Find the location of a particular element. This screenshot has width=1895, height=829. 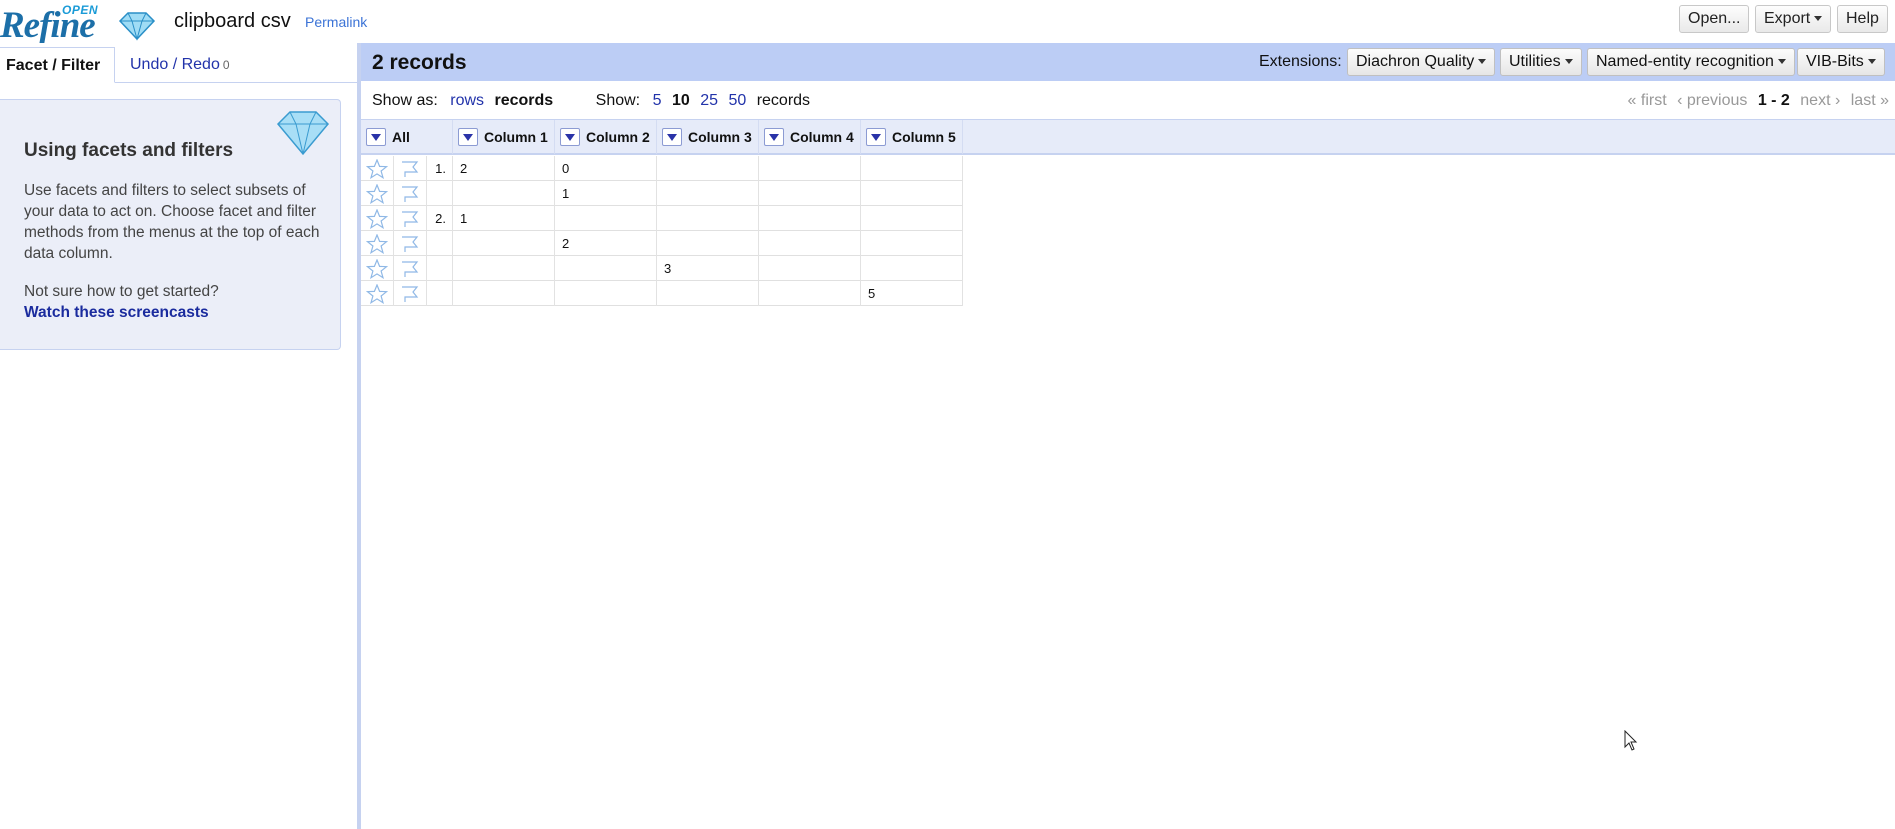

column-header-4: Column 4 is located at coordinates (810, 137).